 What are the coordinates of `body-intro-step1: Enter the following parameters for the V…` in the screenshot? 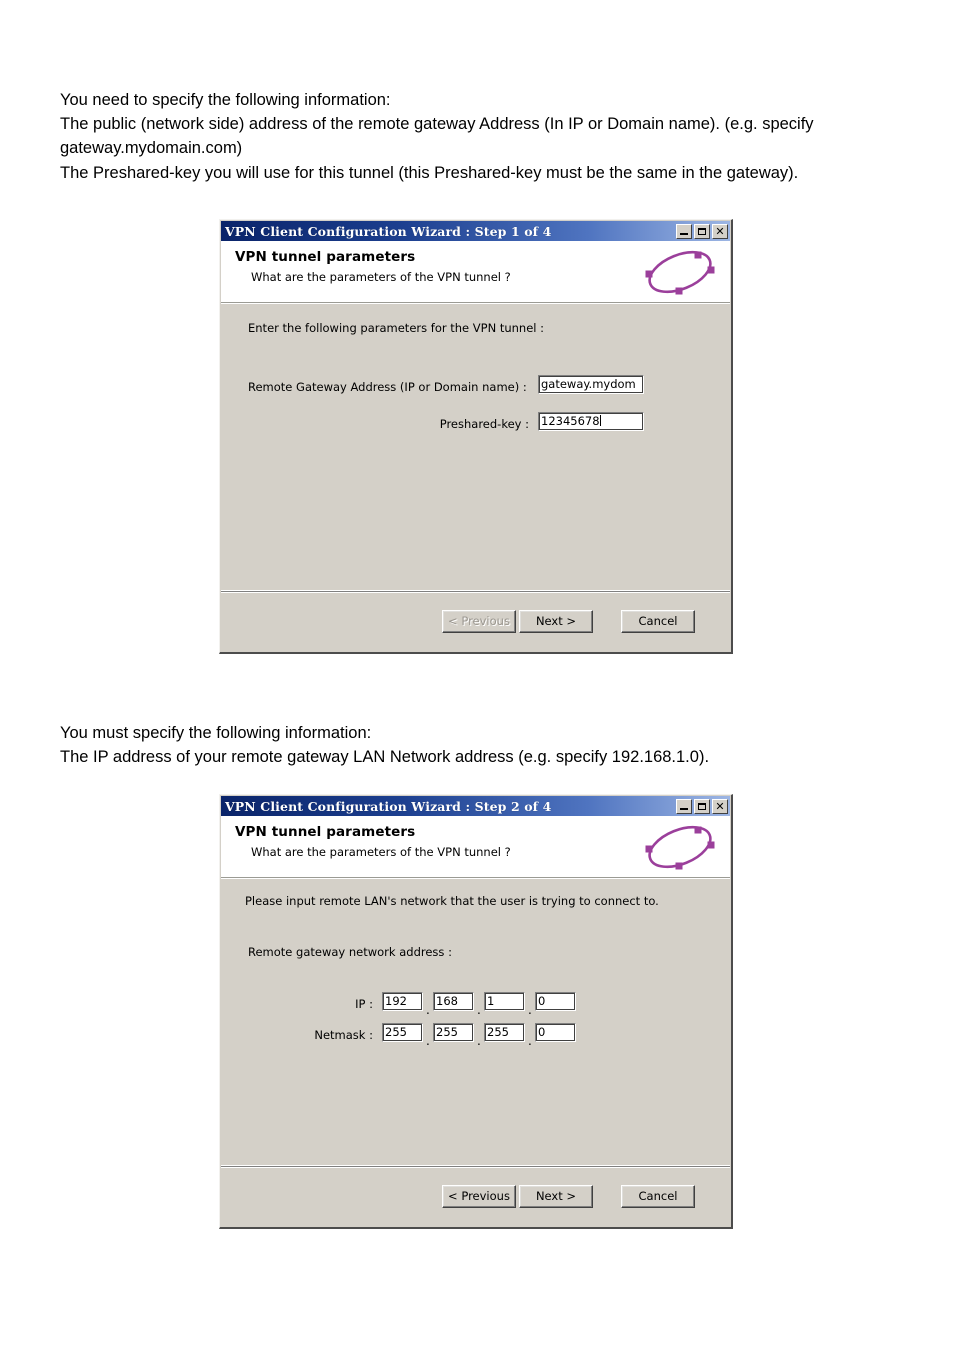 It's located at (396, 328).